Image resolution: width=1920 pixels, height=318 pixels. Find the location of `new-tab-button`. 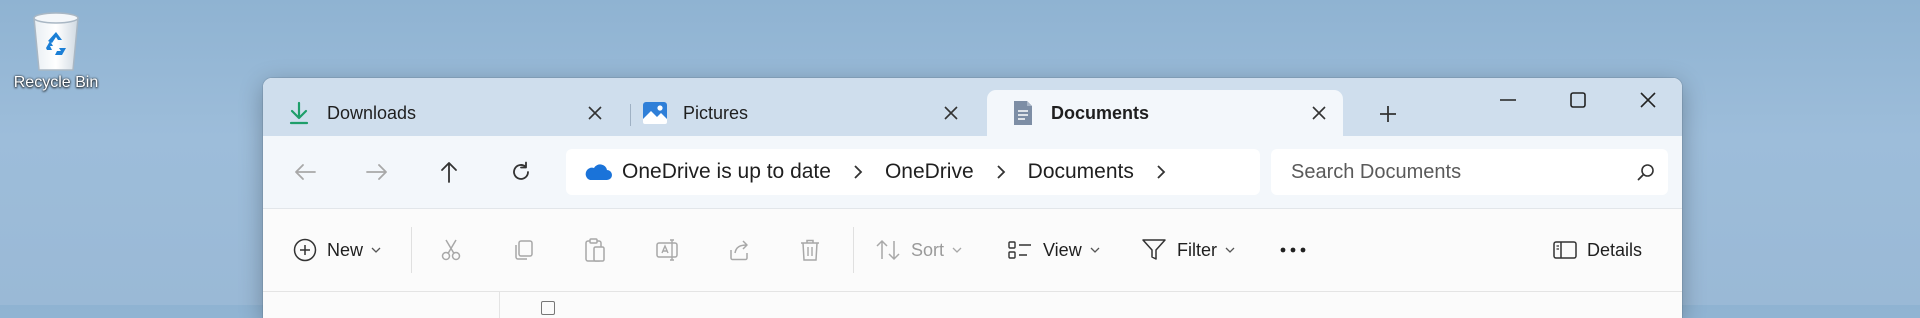

new-tab-button is located at coordinates (1388, 114).